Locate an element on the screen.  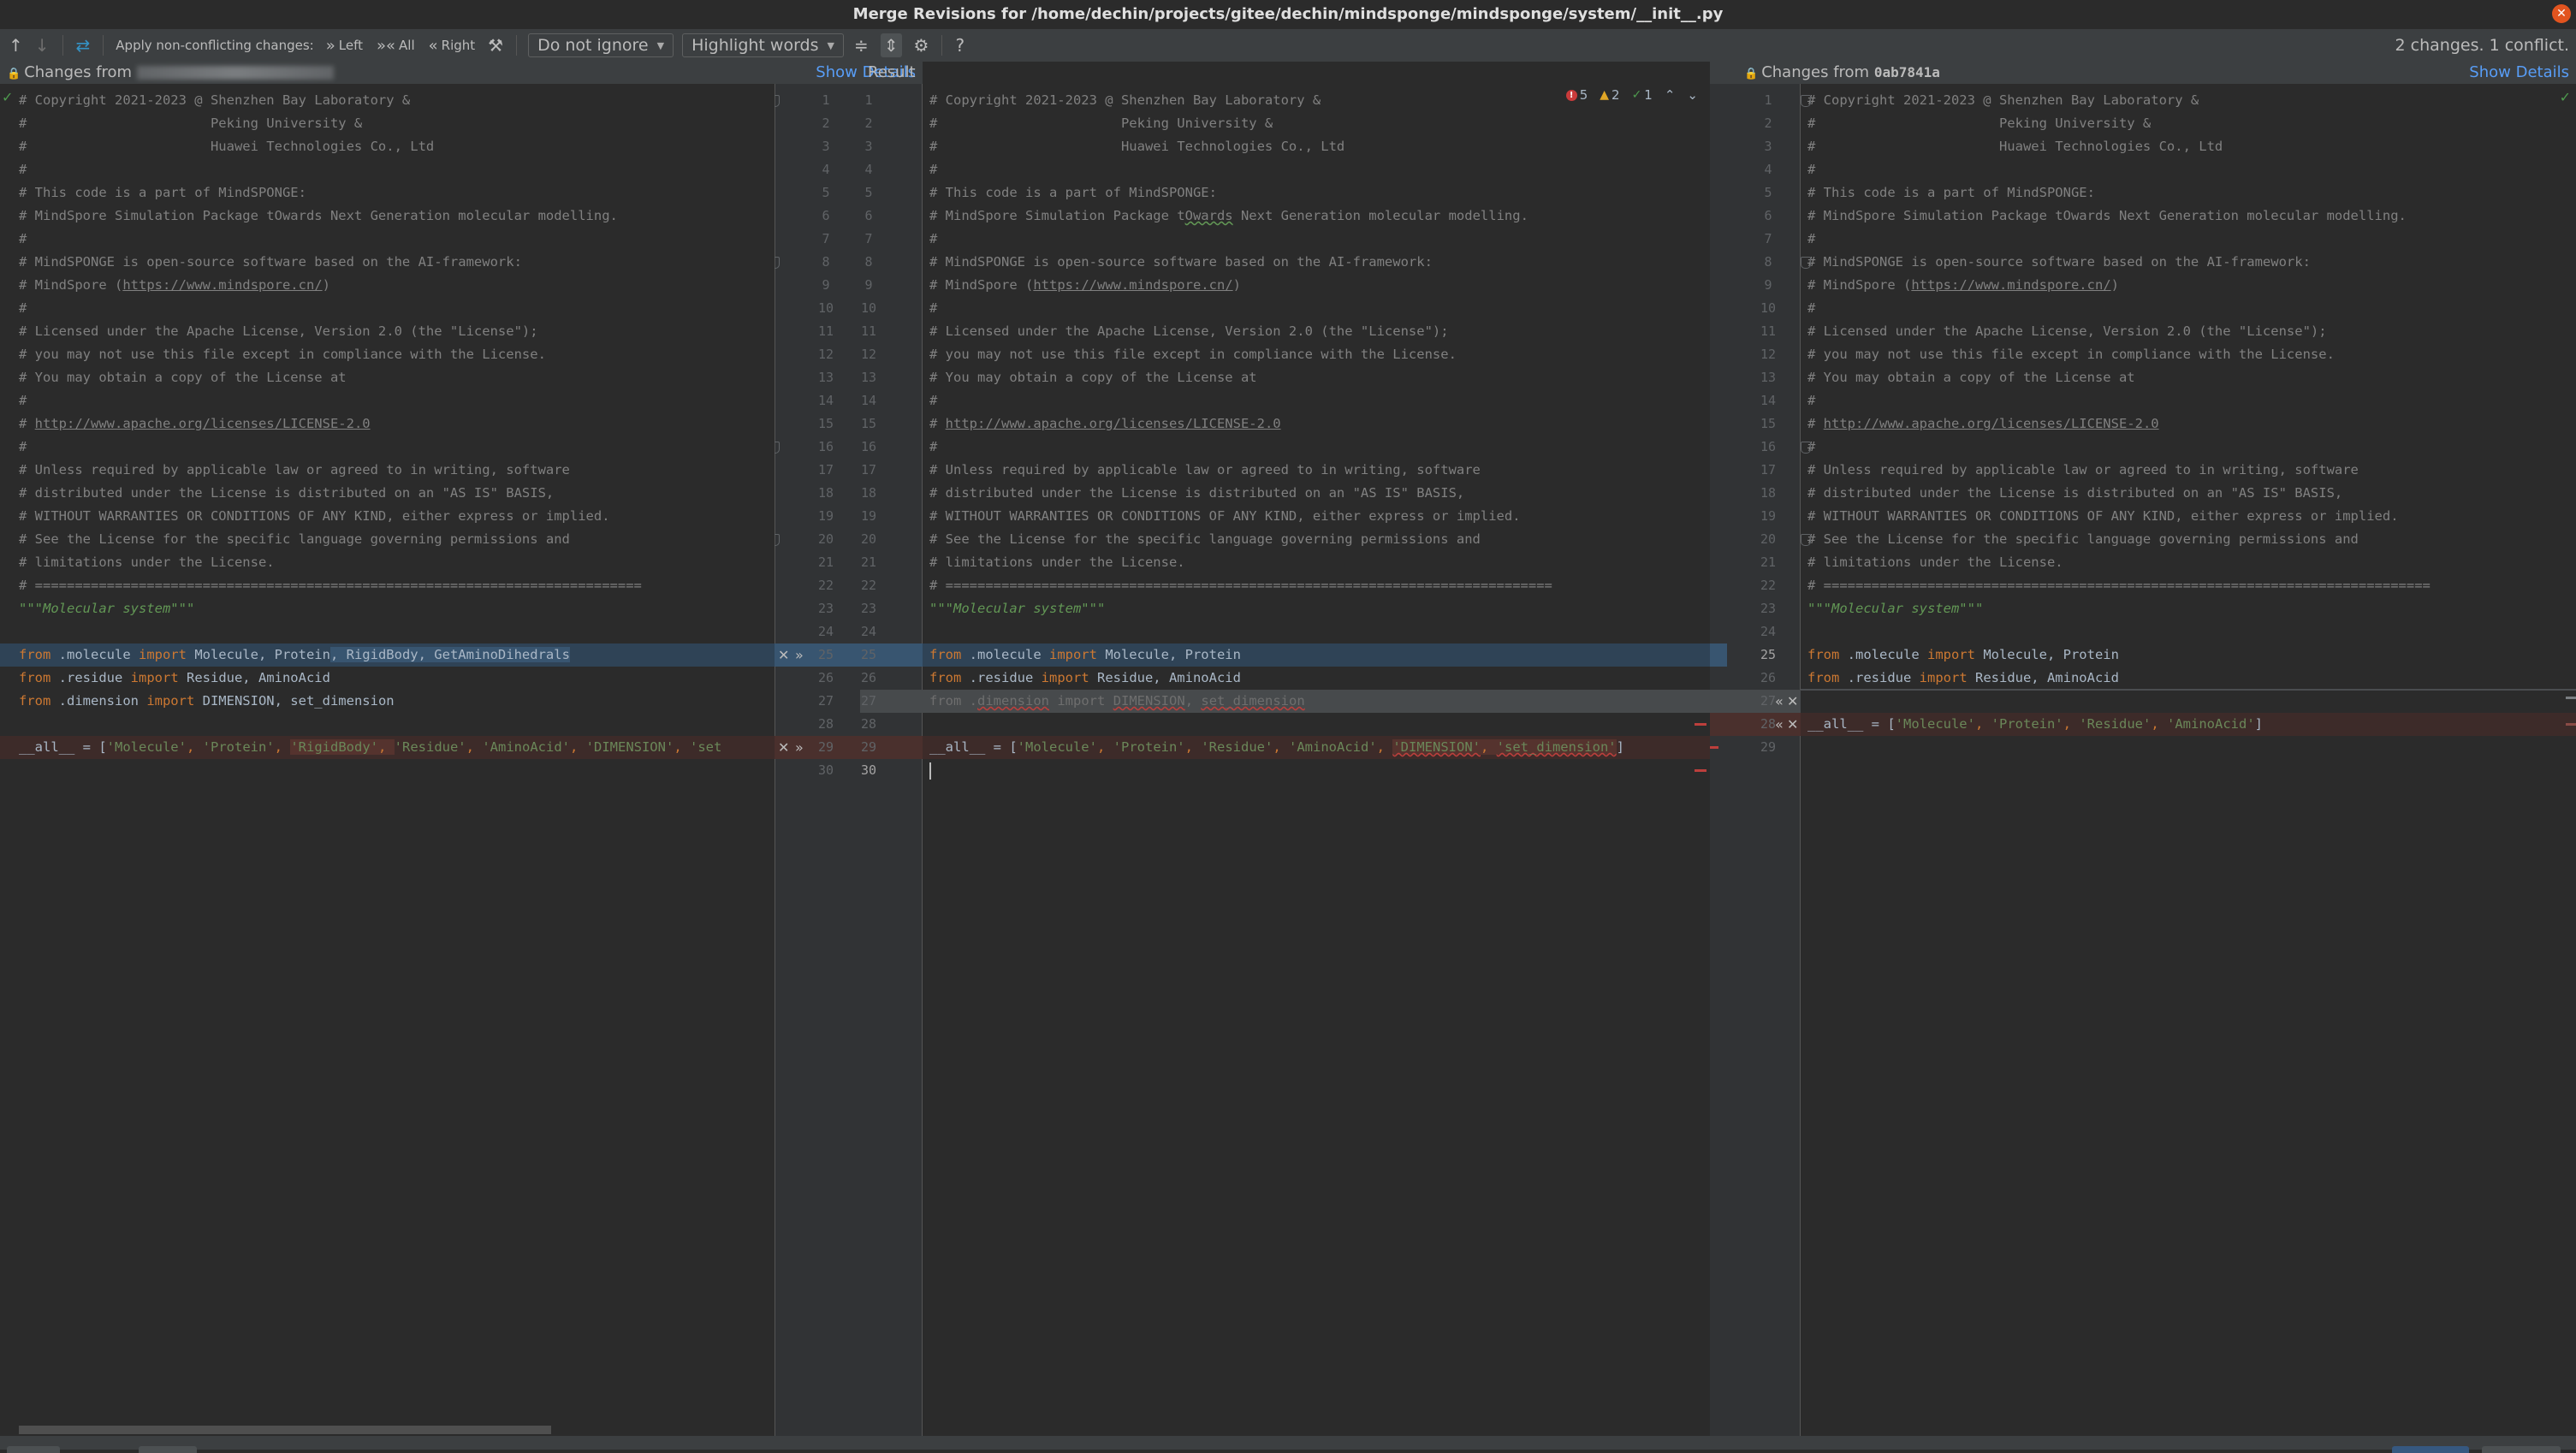
code-line: # This code is a part of MindSPONGE: is located at coordinates (387, 193).